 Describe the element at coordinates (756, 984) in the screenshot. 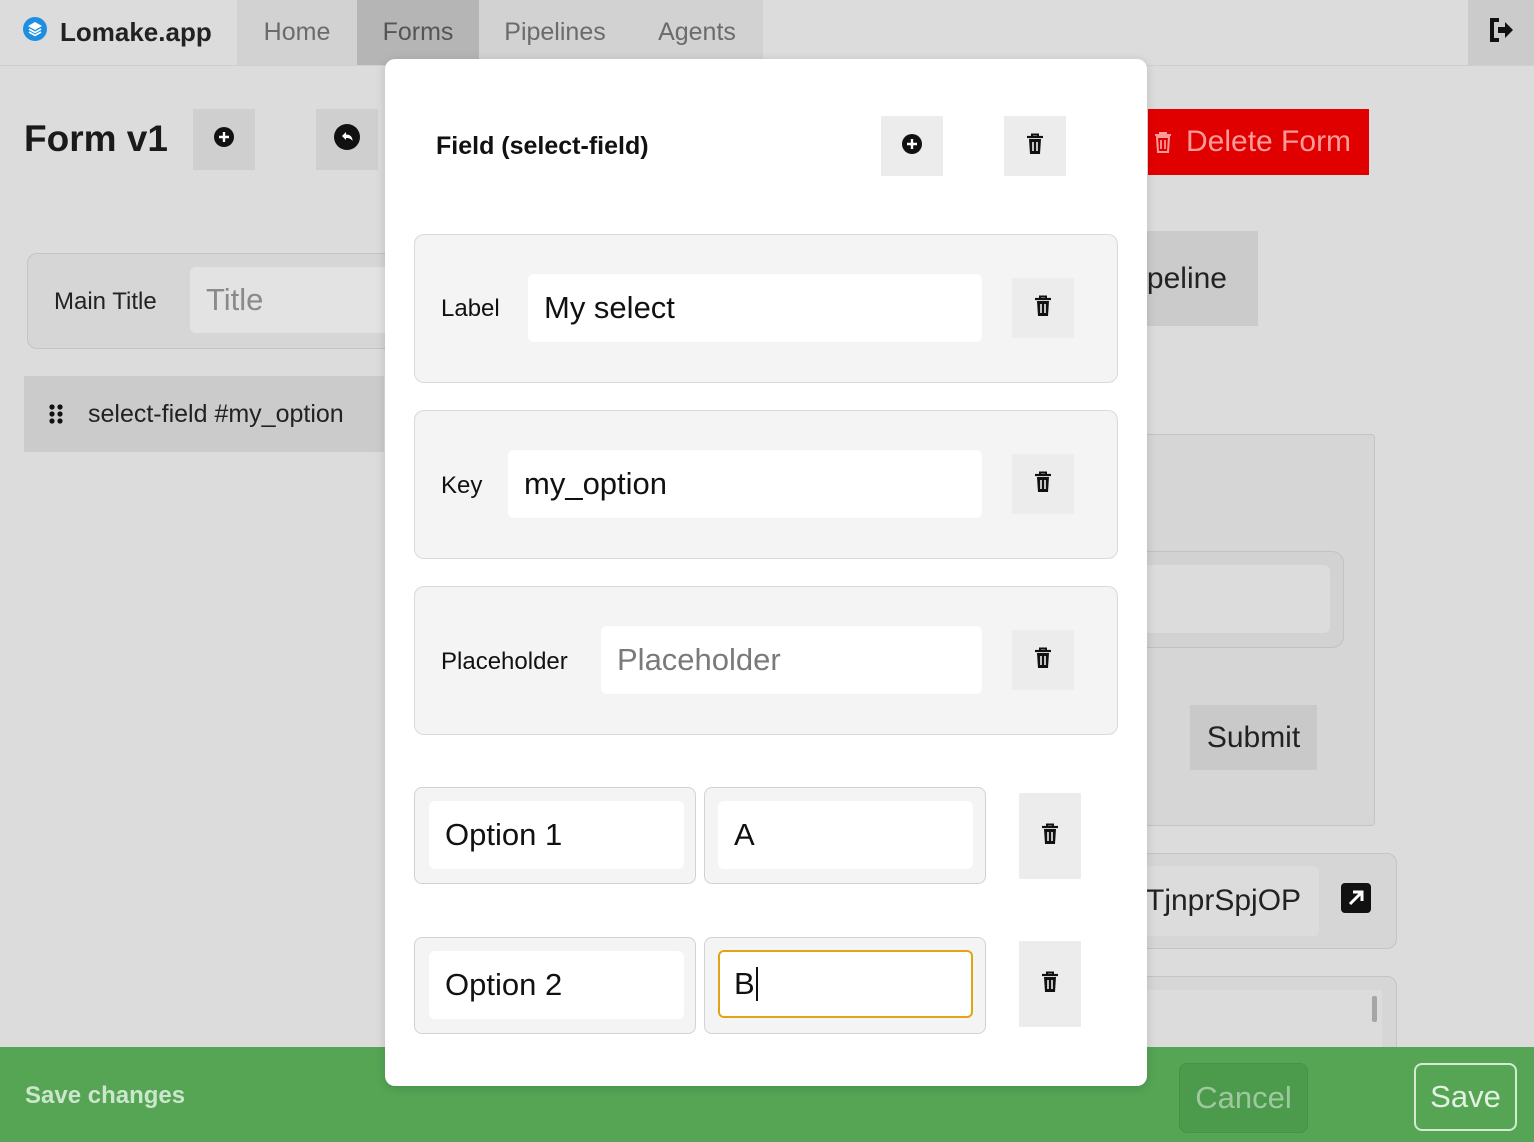

I see `text-caret` at that location.